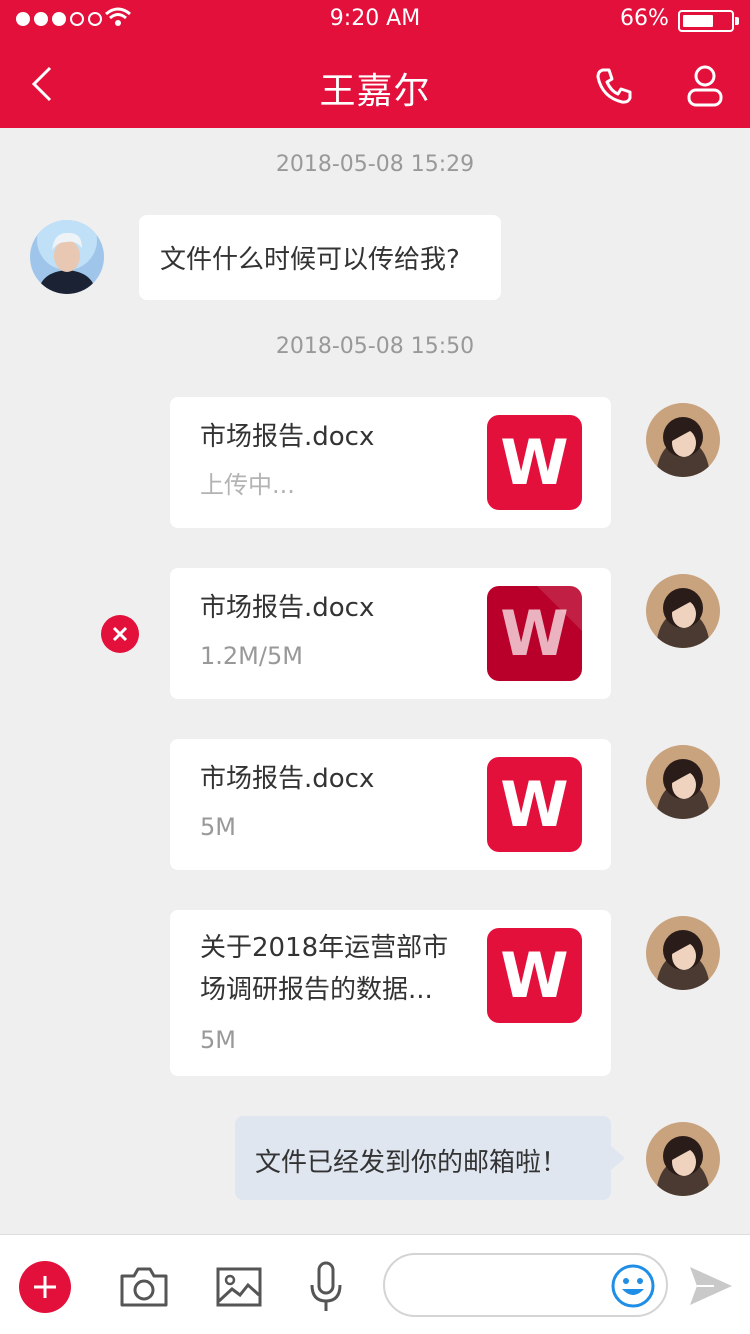 The image size is (750, 1334). I want to click on cancel-upload-button, so click(120, 634).